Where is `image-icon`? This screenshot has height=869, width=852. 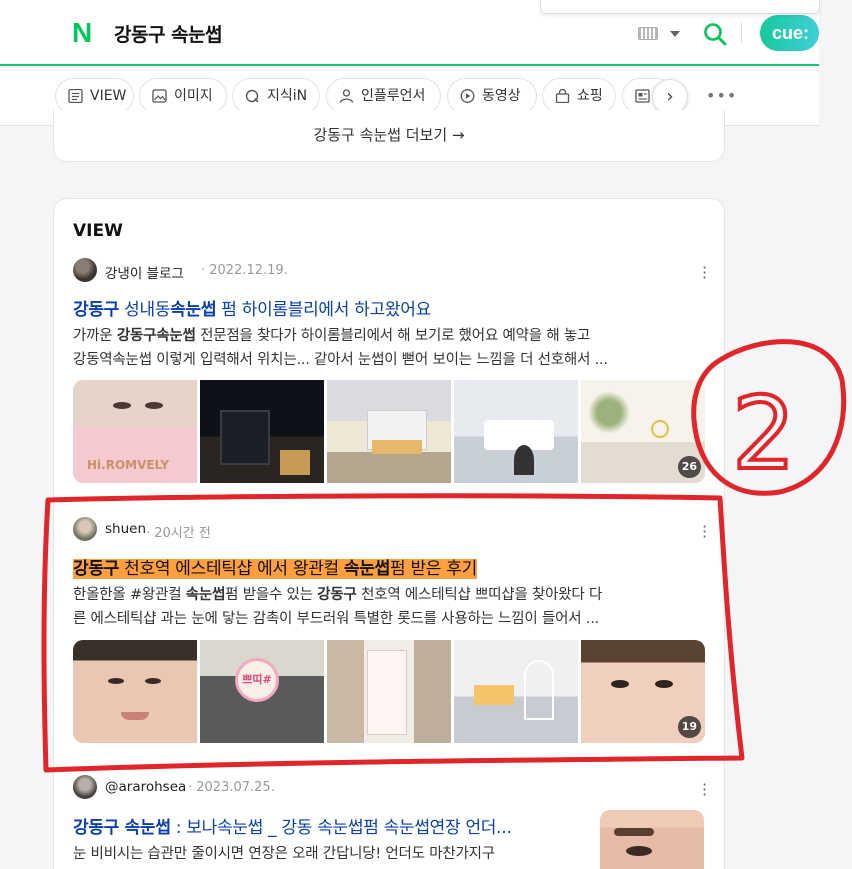 image-icon is located at coordinates (159, 96).